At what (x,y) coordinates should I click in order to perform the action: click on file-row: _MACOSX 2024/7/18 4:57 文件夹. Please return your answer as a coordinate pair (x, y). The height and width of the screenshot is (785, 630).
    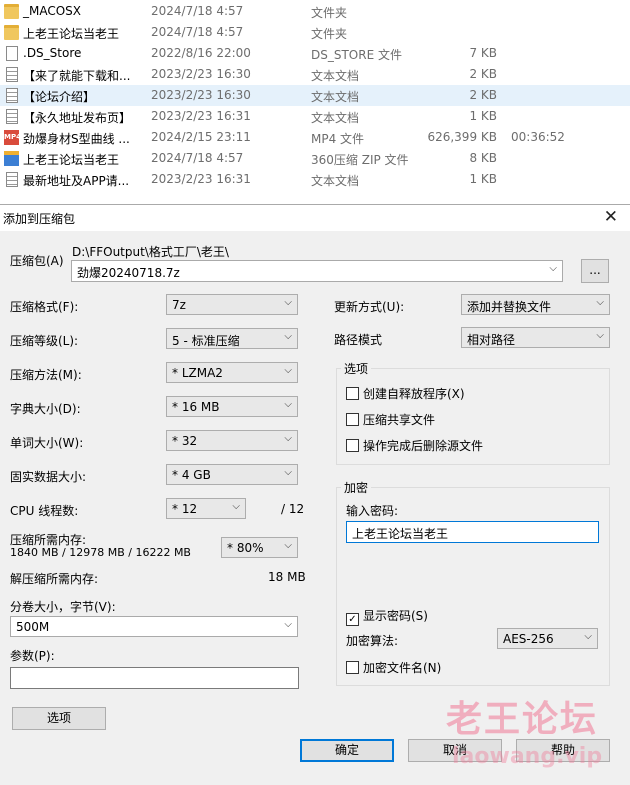
    Looking at the image, I should click on (315, 11).